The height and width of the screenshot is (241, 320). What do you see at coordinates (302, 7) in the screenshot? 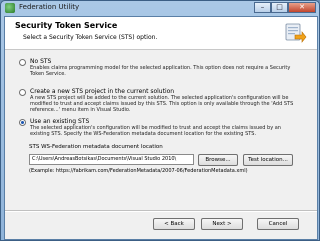
I see `close-button: ✕` at bounding box center [302, 7].